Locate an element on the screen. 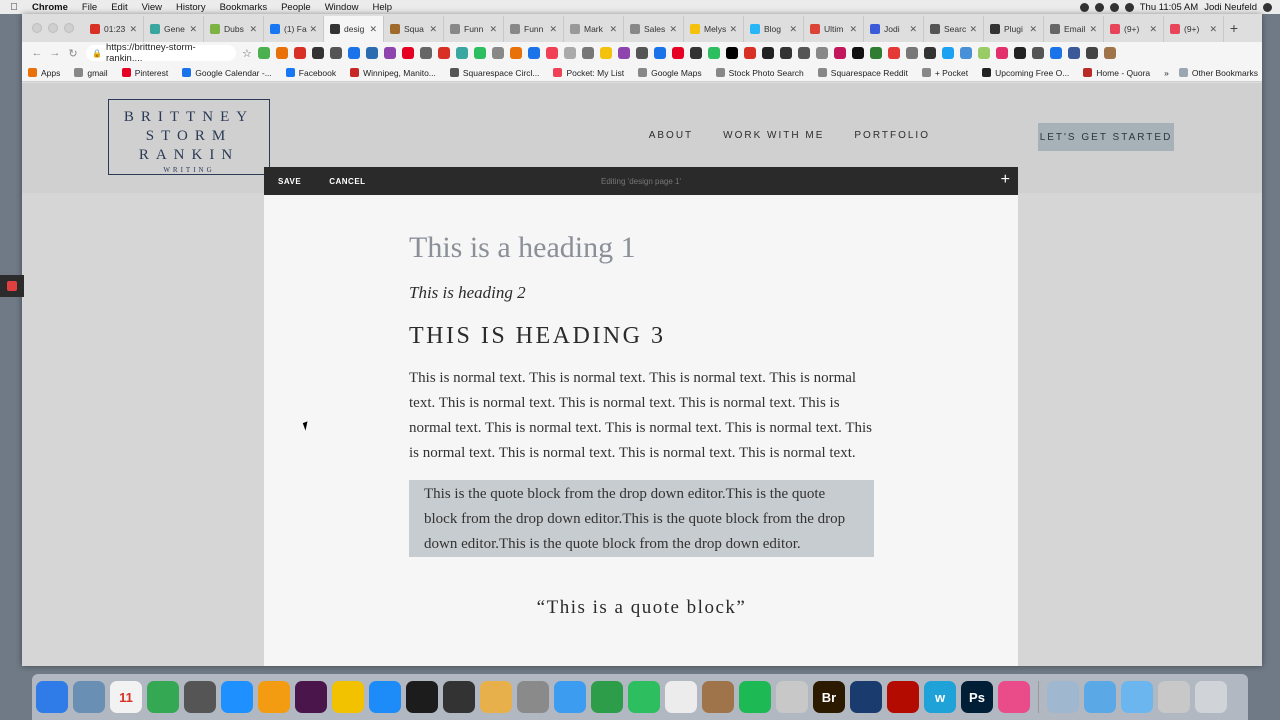 This screenshot has width=1280, height=720. close-window-button is located at coordinates (37, 28).